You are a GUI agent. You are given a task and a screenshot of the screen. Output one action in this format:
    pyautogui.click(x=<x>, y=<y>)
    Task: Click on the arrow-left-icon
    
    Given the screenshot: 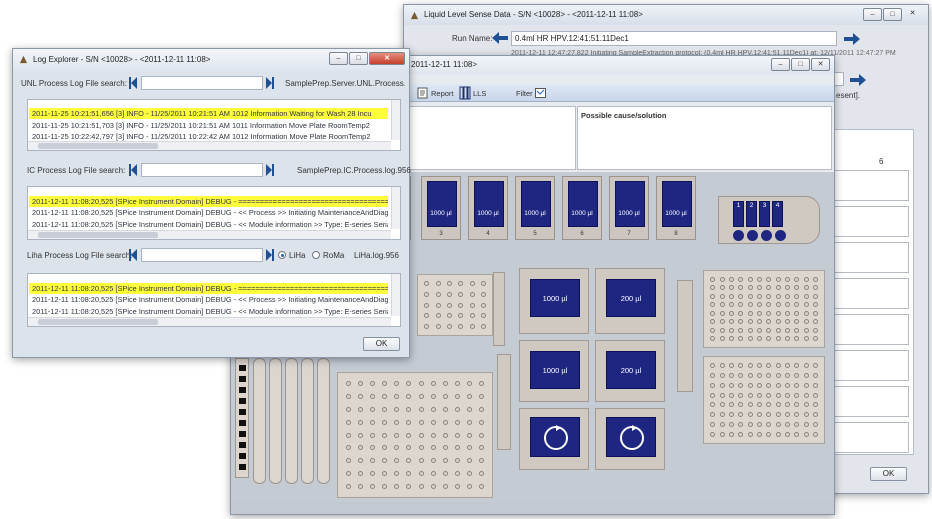 What is the action you would take?
    pyautogui.click(x=500, y=38)
    